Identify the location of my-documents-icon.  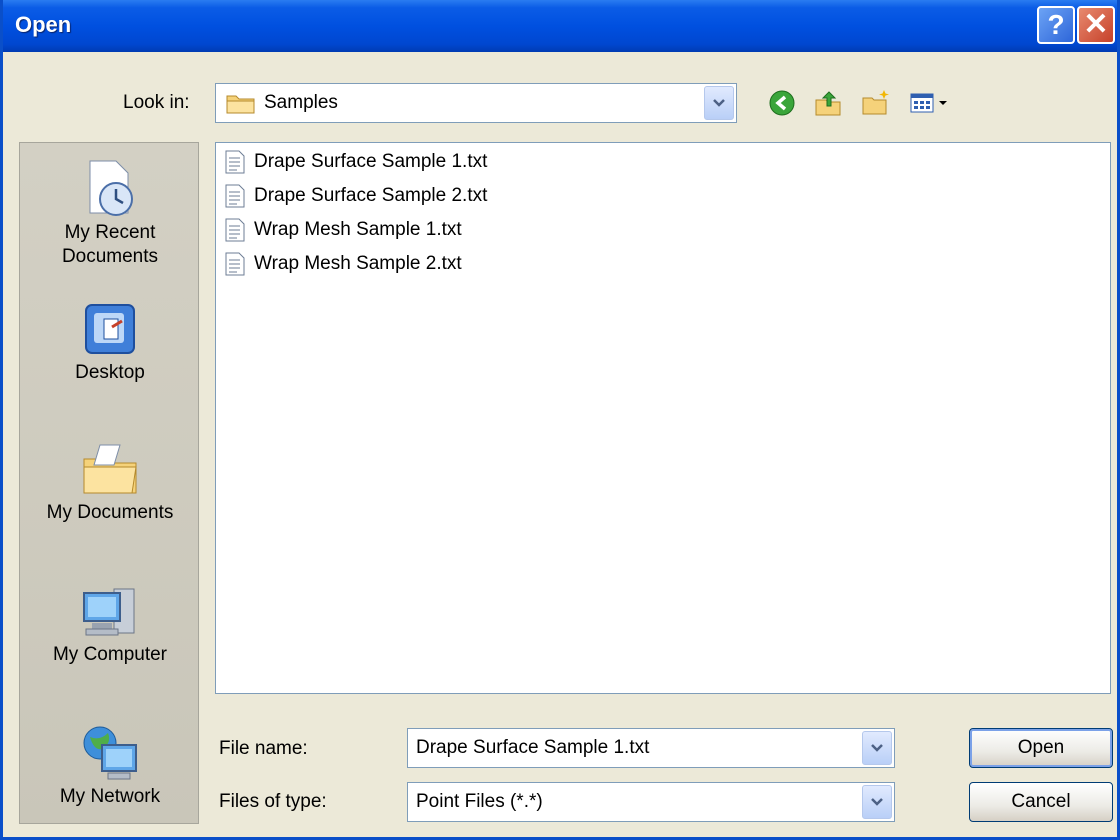
(110, 469).